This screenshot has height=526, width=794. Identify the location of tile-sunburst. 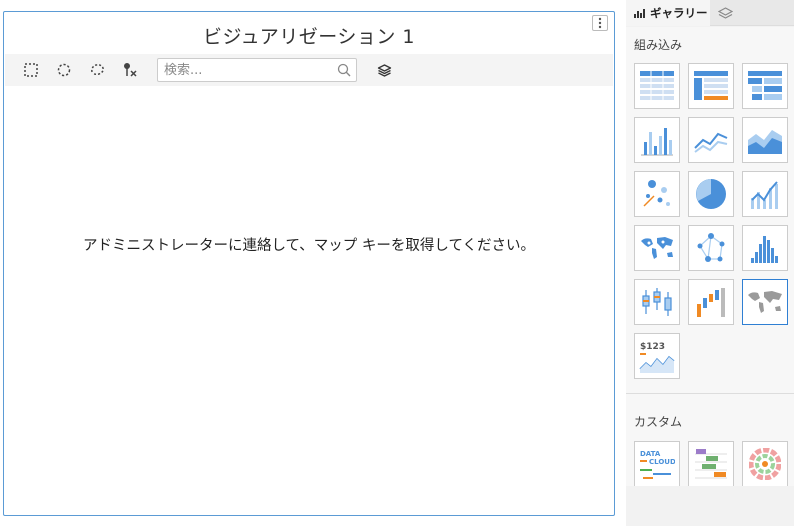
(765, 463).